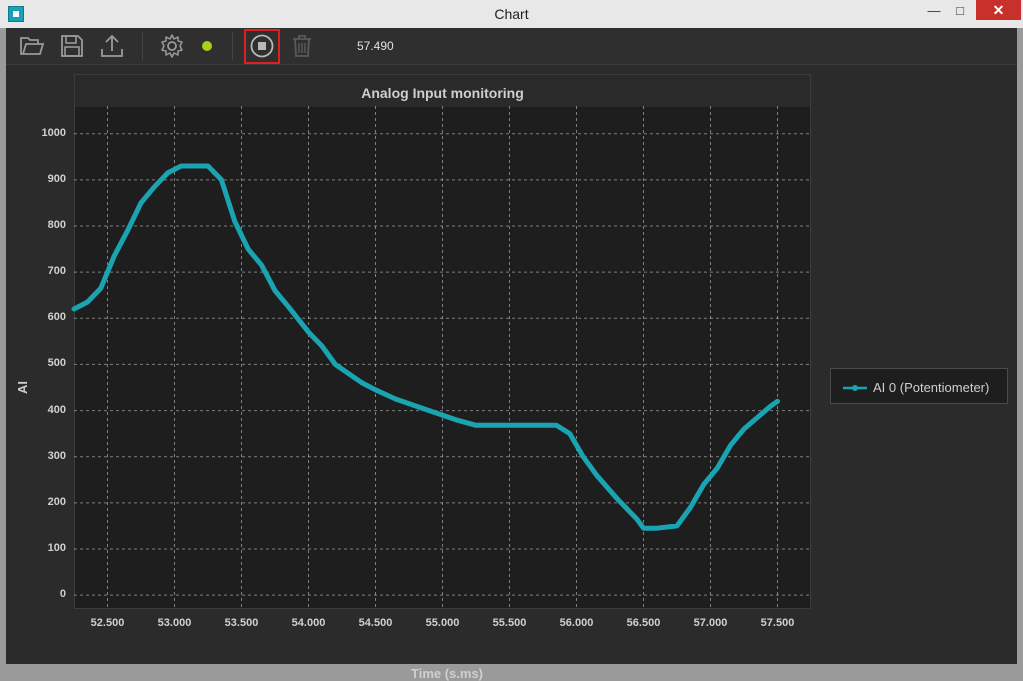 Image resolution: width=1023 pixels, height=681 pixels. What do you see at coordinates (241, 623) in the screenshot?
I see `x-tick-label: 53.500` at bounding box center [241, 623].